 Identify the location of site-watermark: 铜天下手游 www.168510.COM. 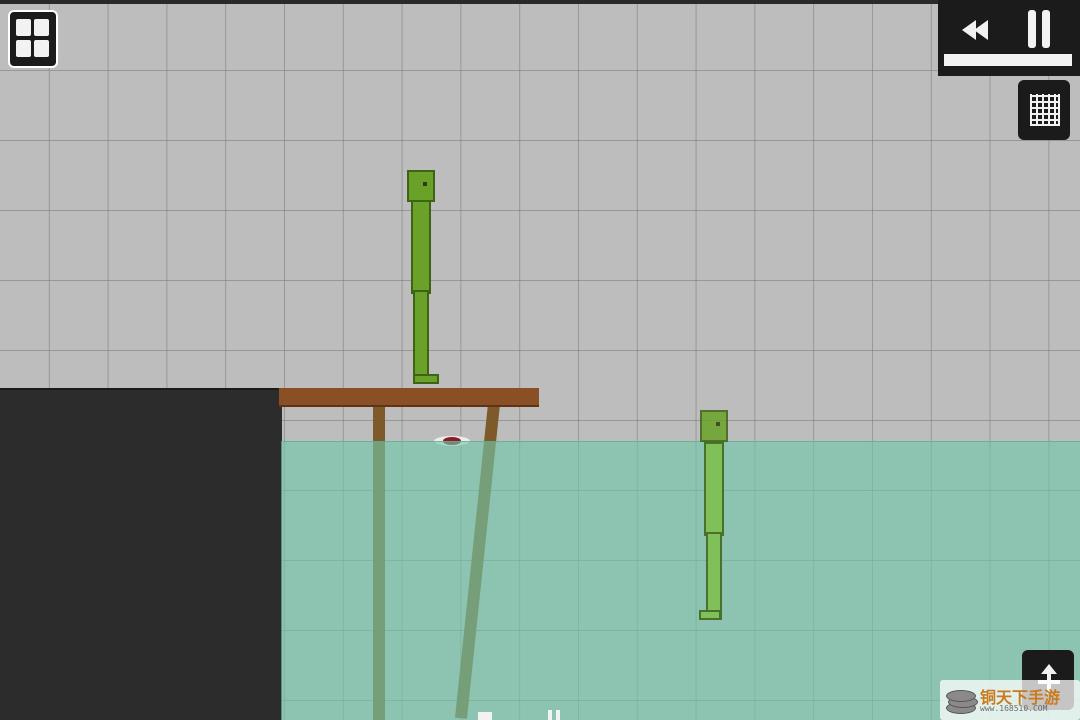
(1010, 700).